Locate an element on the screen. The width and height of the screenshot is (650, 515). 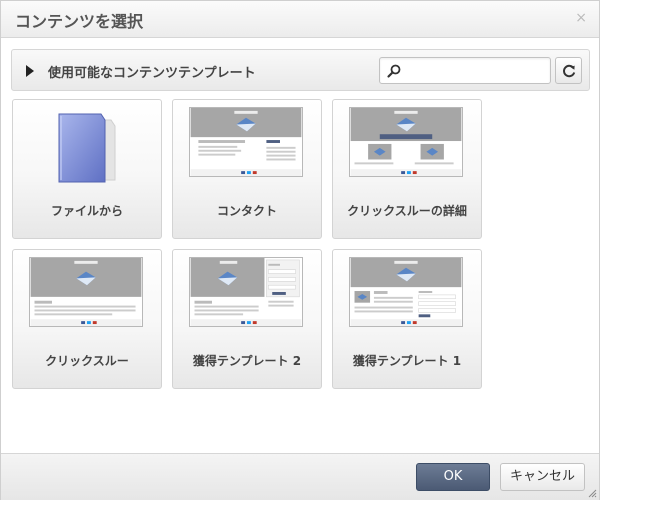
template-tile-acquisition-1: 獲得テンプレート 1 is located at coordinates (407, 319).